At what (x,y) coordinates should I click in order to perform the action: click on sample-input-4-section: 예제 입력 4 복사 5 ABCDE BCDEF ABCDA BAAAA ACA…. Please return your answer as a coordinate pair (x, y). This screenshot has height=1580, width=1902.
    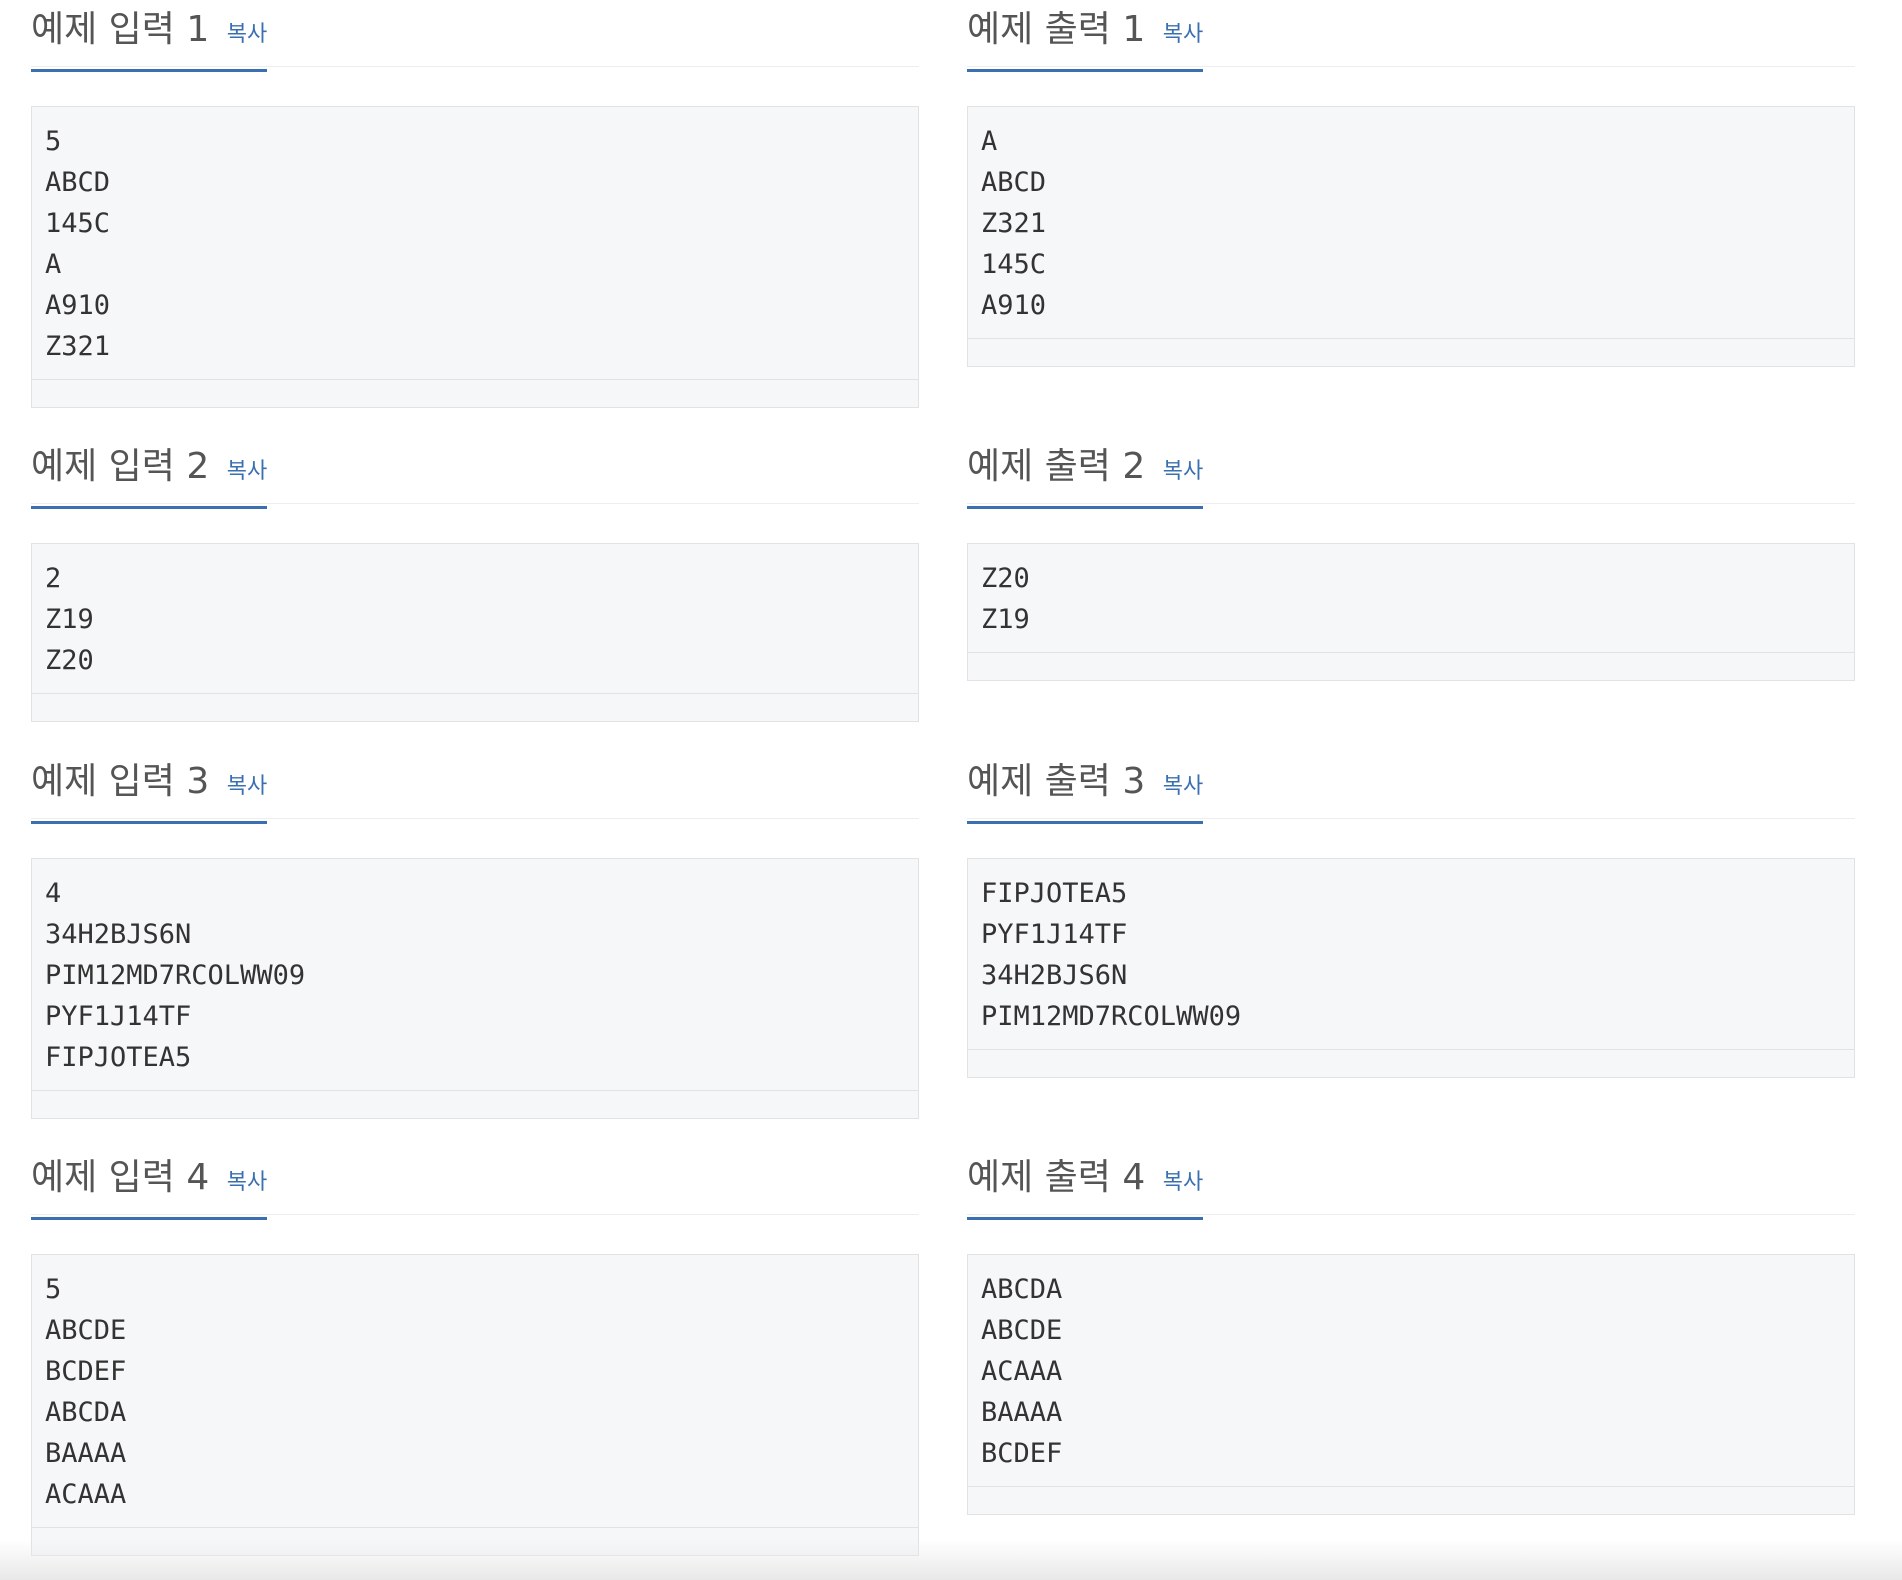
    Looking at the image, I should click on (475, 1352).